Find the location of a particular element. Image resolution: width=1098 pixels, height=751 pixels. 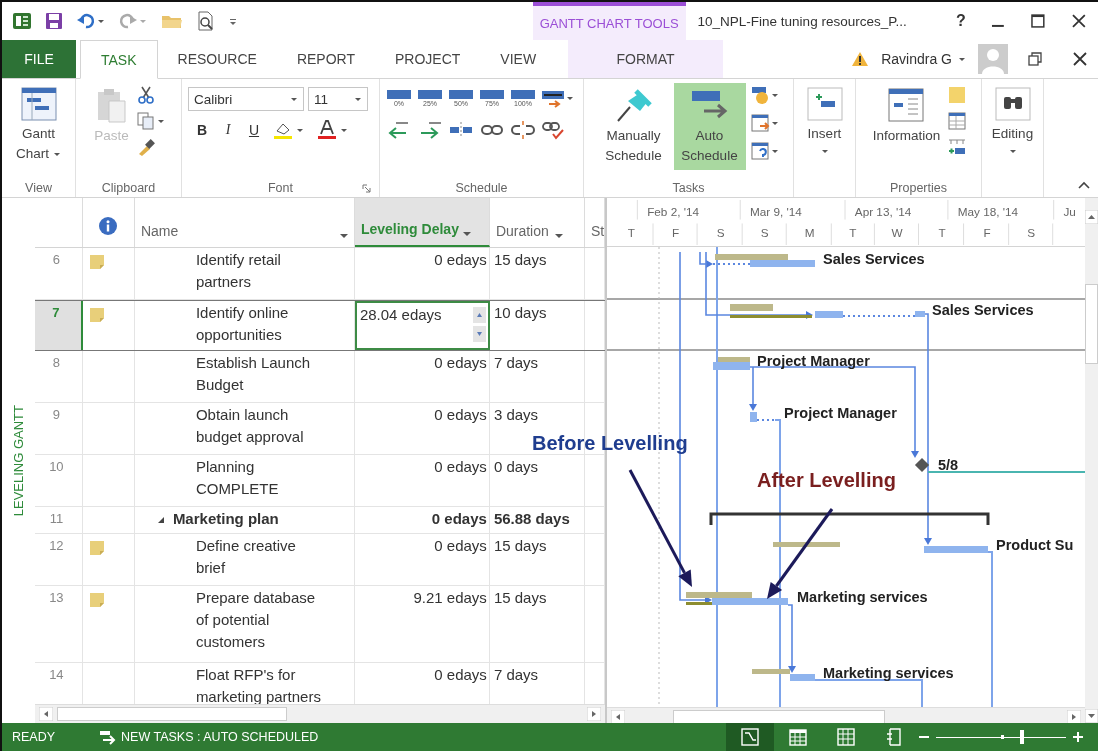

font-size-field: 11 is located at coordinates (338, 99).